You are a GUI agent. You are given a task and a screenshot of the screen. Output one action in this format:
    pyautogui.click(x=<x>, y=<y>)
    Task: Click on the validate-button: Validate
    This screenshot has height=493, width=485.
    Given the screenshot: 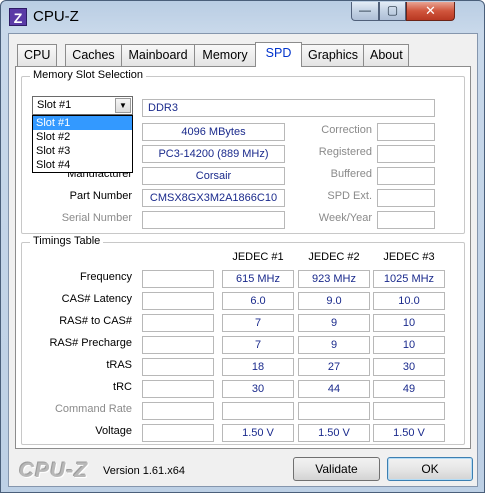 What is the action you would take?
    pyautogui.click(x=336, y=469)
    